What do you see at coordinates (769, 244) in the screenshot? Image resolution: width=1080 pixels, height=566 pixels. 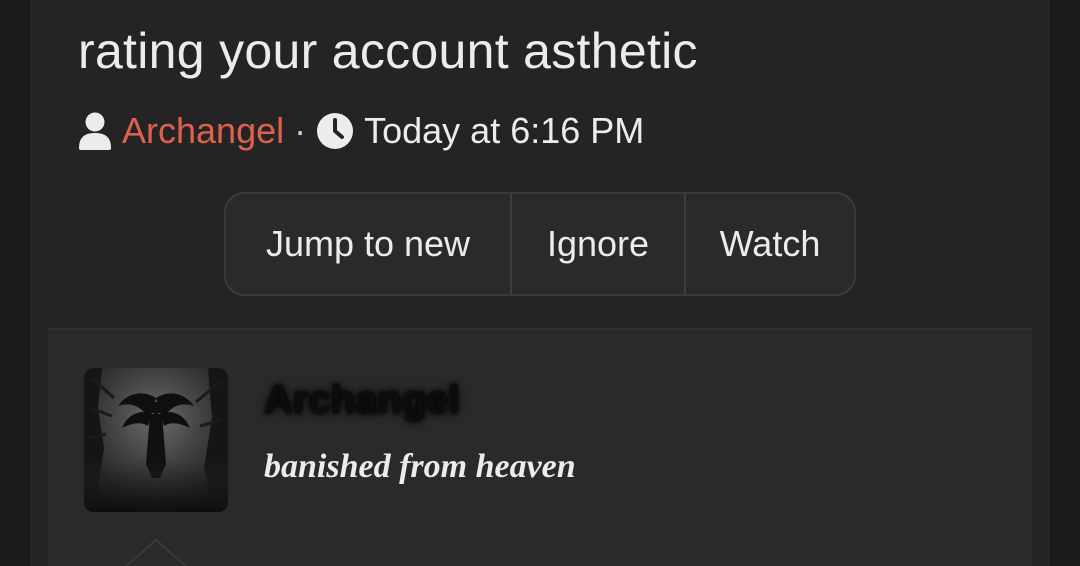 I see `watch-button: Watch` at bounding box center [769, 244].